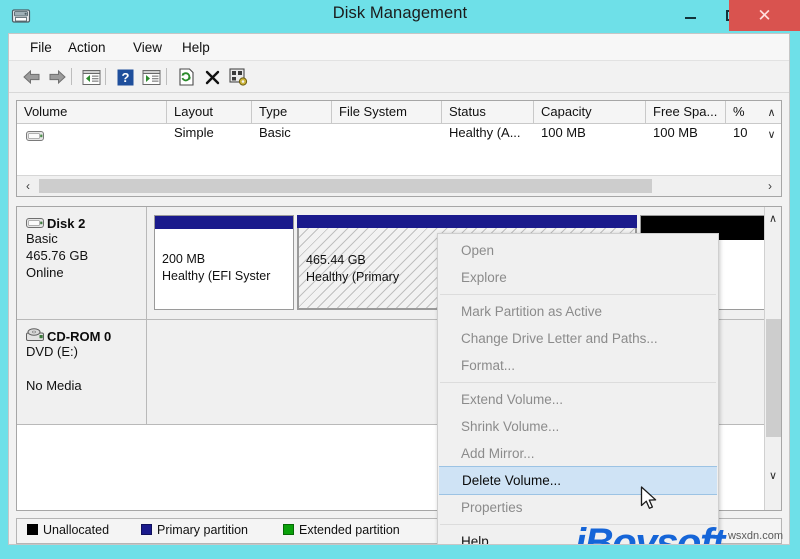 This screenshot has width=800, height=559. I want to click on disk-pane-scroll-up: ∧, so click(773, 218).